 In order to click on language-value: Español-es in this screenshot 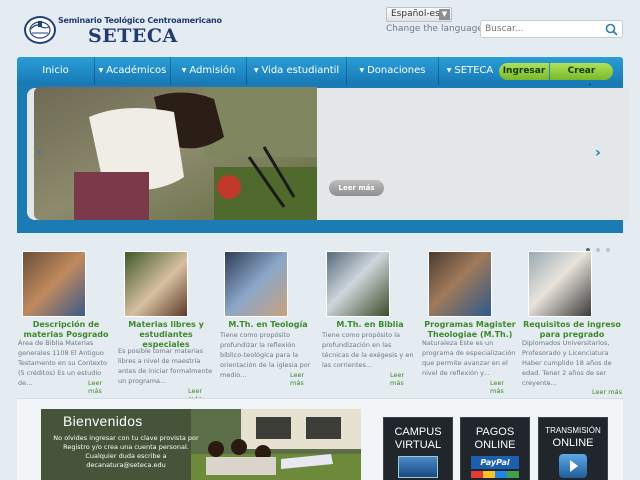, I will do `click(415, 14)`.